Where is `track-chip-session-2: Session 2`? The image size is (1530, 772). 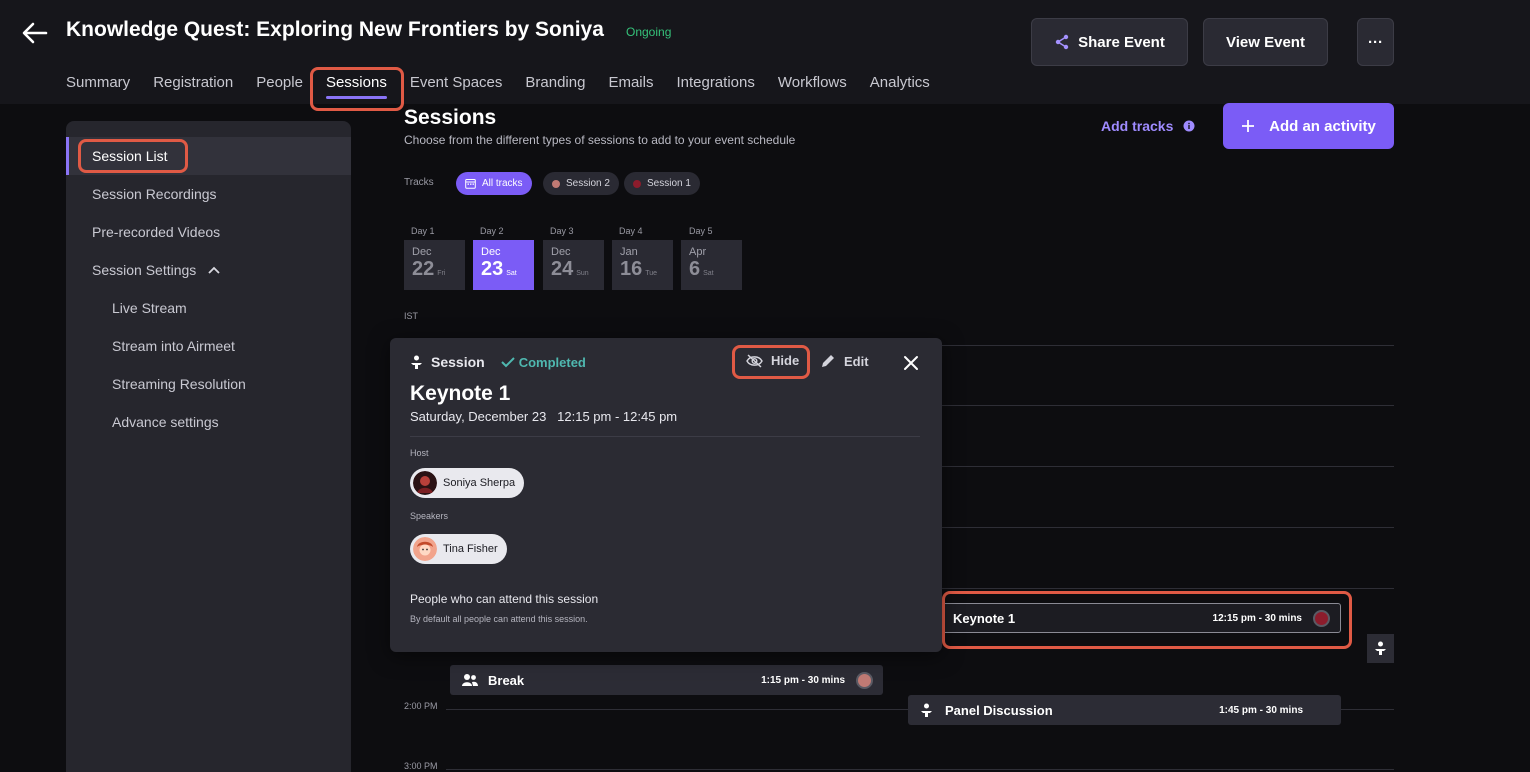
track-chip-session-2: Session 2 is located at coordinates (581, 183).